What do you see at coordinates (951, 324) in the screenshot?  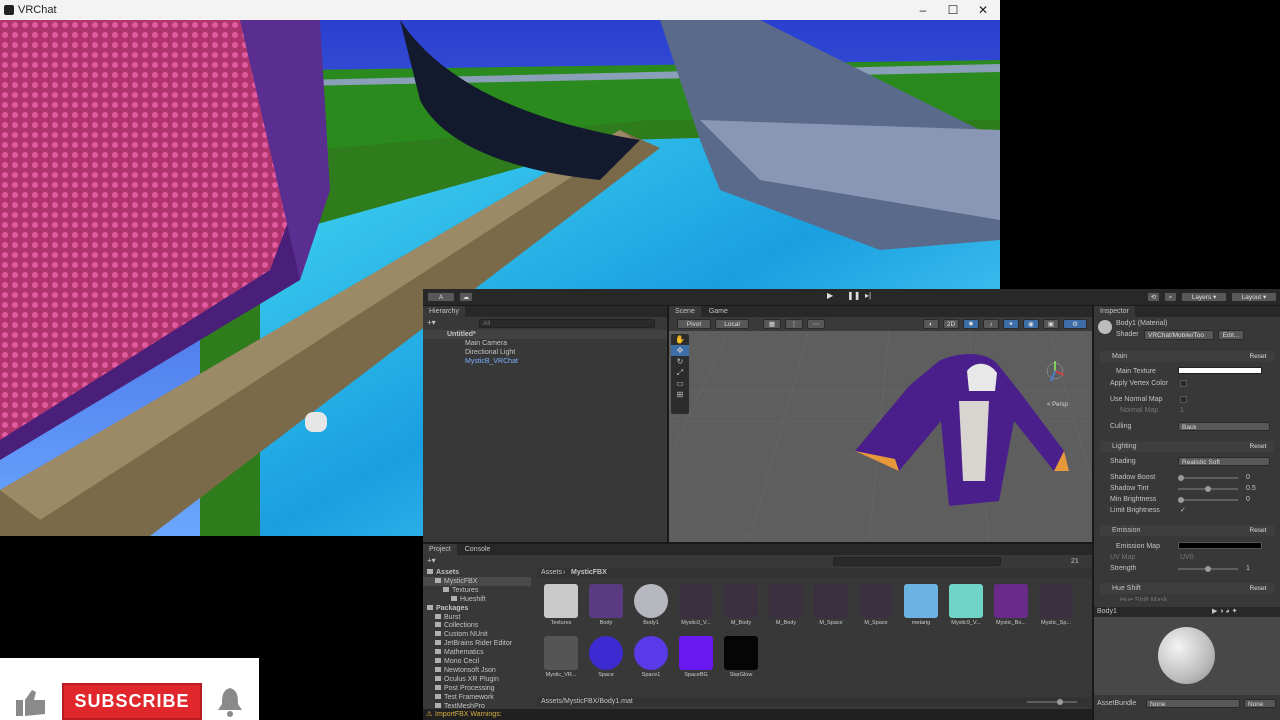 I see `mode-2d-toggle: 2D` at bounding box center [951, 324].